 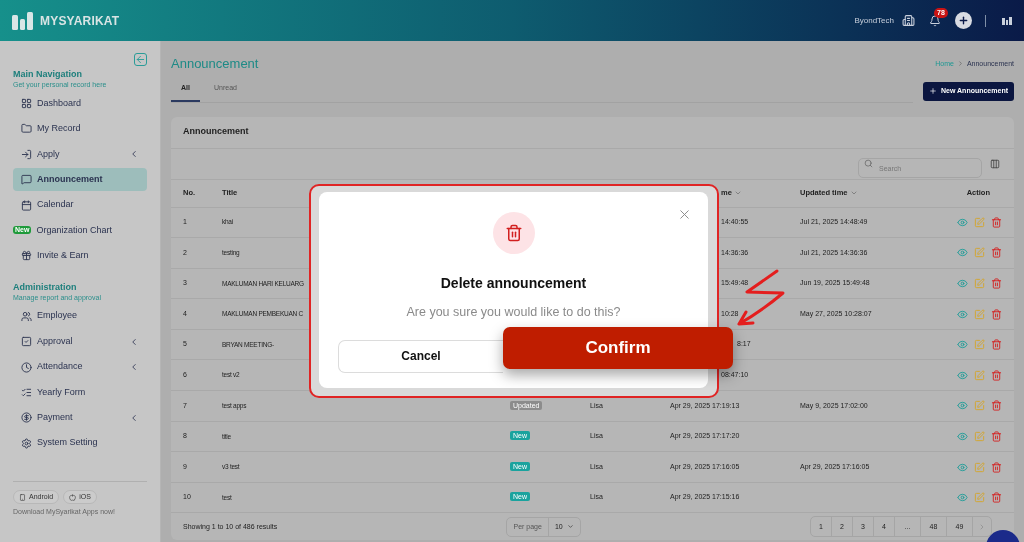 I want to click on settings-icon, so click(x=26, y=443).